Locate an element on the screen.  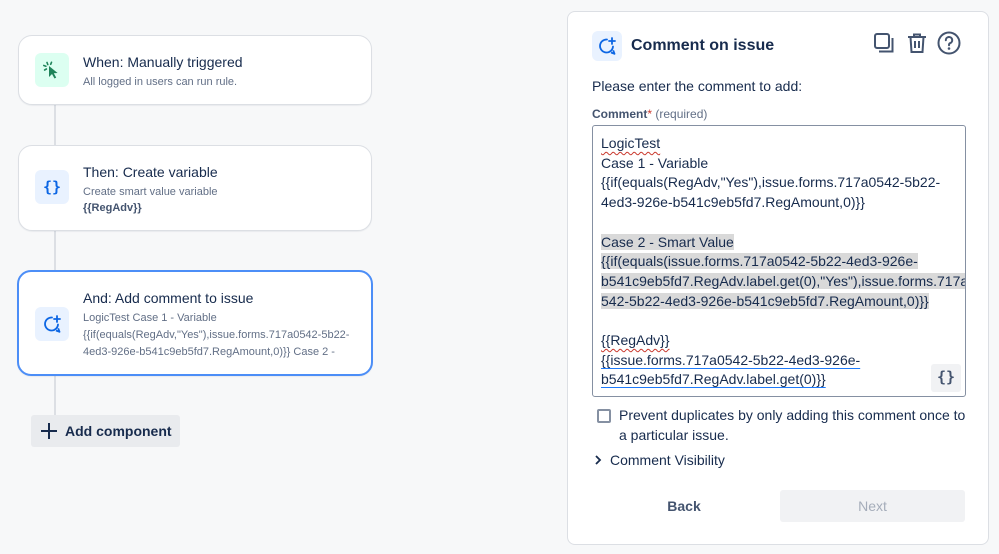
trash-icon is located at coordinates (917, 45).